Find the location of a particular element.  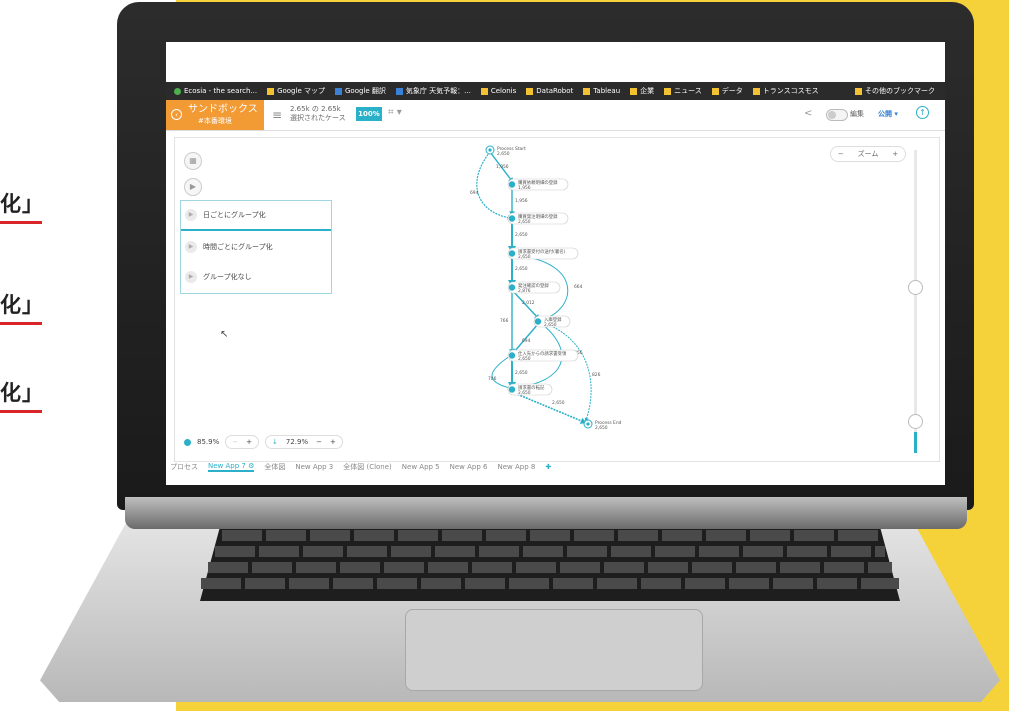

bookmark-data: データ is located at coordinates (727, 91).